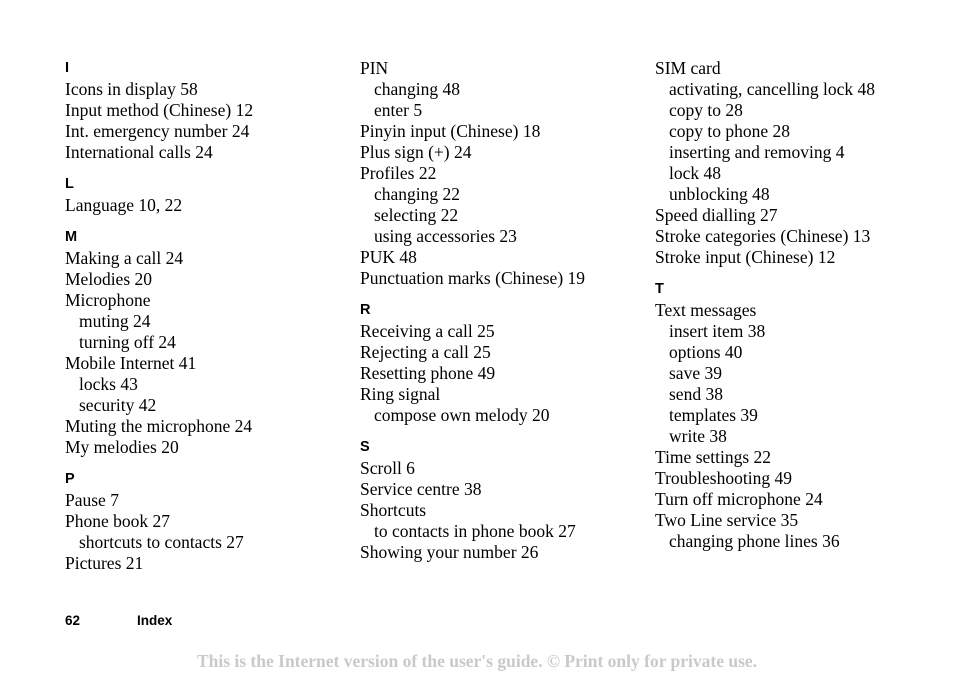 This screenshot has height=679, width=954. What do you see at coordinates (754, 541) in the screenshot?
I see `index-subentry: changing phone lines 36` at bounding box center [754, 541].